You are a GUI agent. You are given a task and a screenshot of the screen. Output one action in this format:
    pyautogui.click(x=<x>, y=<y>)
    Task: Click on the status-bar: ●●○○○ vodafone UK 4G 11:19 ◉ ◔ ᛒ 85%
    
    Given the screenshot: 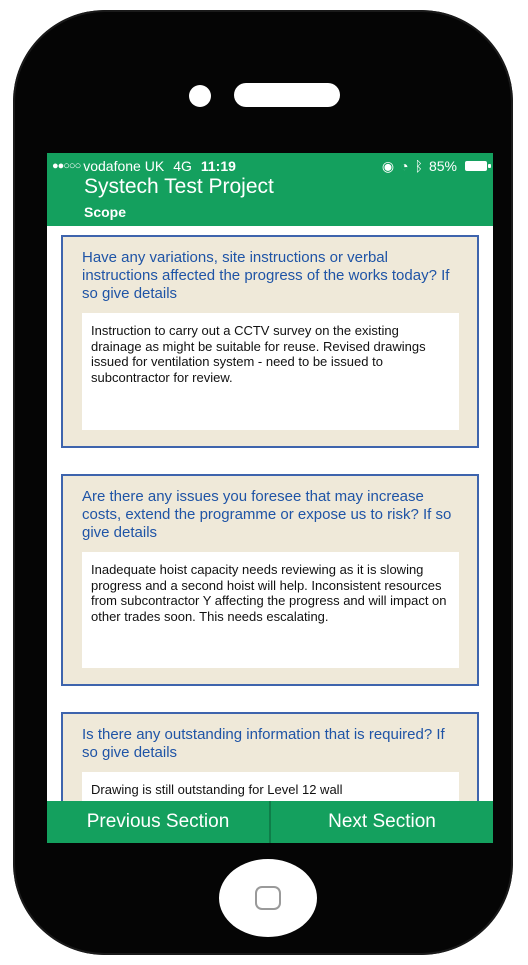 What is the action you would take?
    pyautogui.click(x=271, y=166)
    